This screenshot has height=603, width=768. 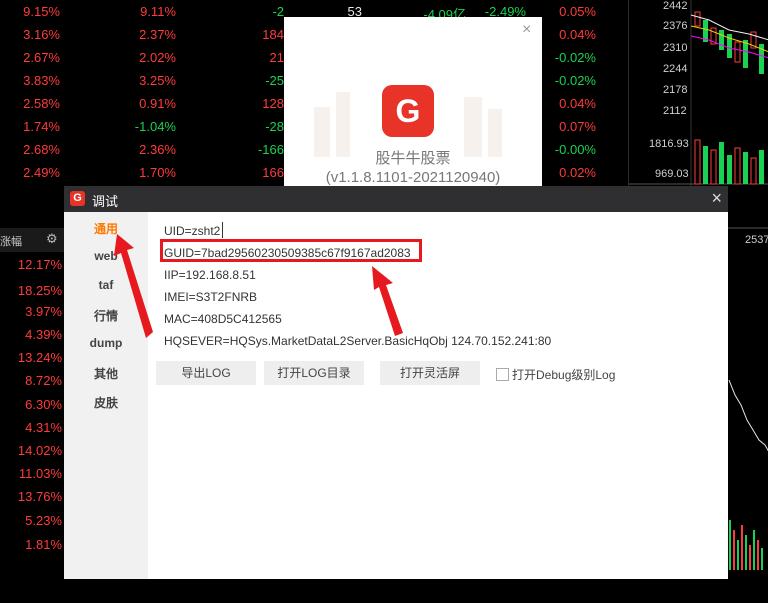 I want to click on splash-window: × G 股牛牛股票 (v1.1.8.1101-2021120940), so click(x=413, y=102).